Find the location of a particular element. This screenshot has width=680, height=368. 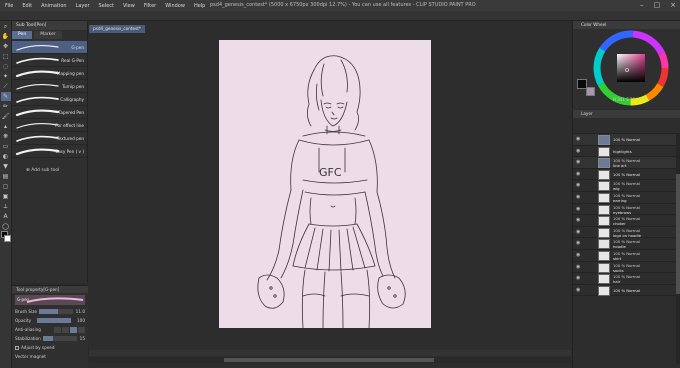

layer-row: ◉ 100 % Normal hoodie is located at coordinates (626, 244).